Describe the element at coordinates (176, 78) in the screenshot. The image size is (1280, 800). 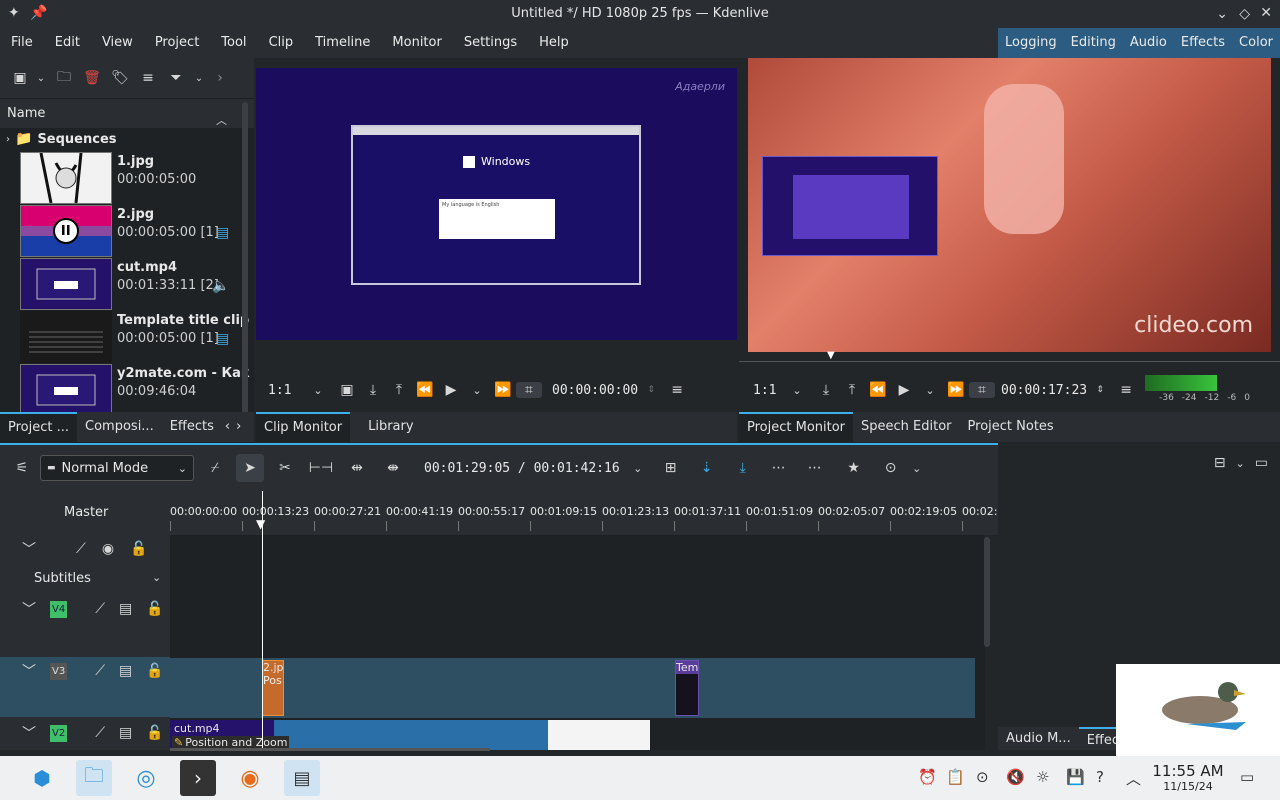
I see `filter-icon: ⏷` at that location.